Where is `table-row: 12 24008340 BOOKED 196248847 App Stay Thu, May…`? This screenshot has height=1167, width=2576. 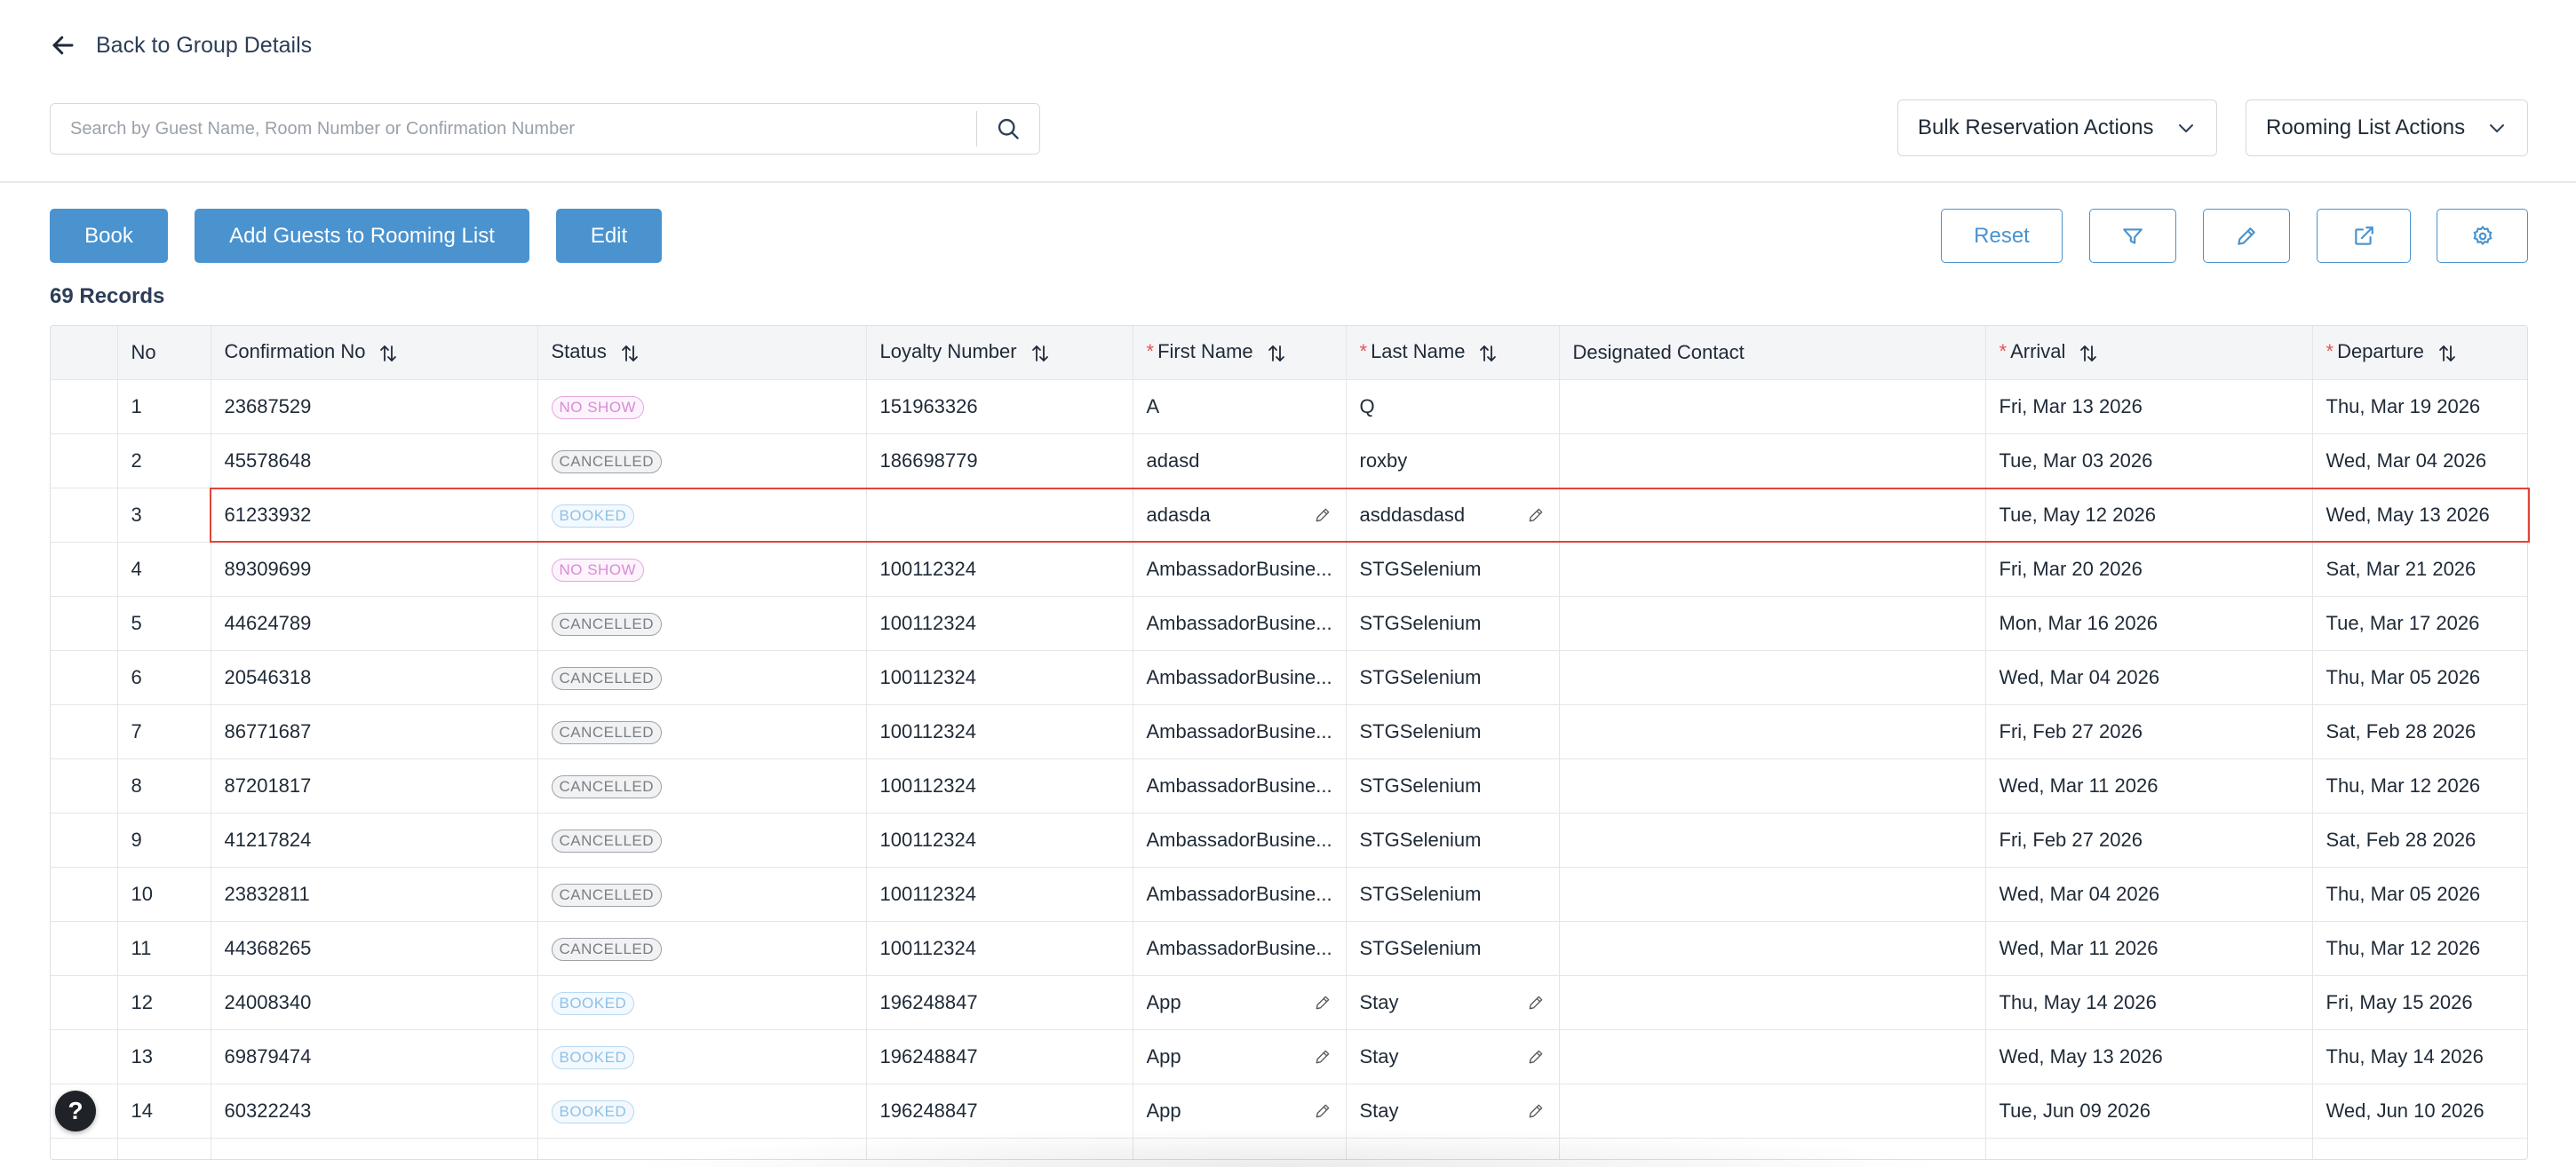
table-row: 12 24008340 BOOKED 196248847 App Stay Thu, May… is located at coordinates (1289, 1002).